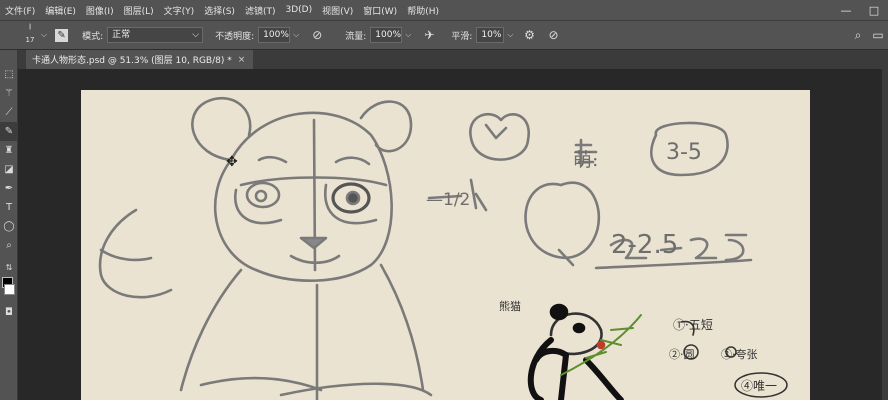 The width and height of the screenshot is (888, 400). What do you see at coordinates (402, 327) in the screenshot?
I see `sketch-body-right` at bounding box center [402, 327].